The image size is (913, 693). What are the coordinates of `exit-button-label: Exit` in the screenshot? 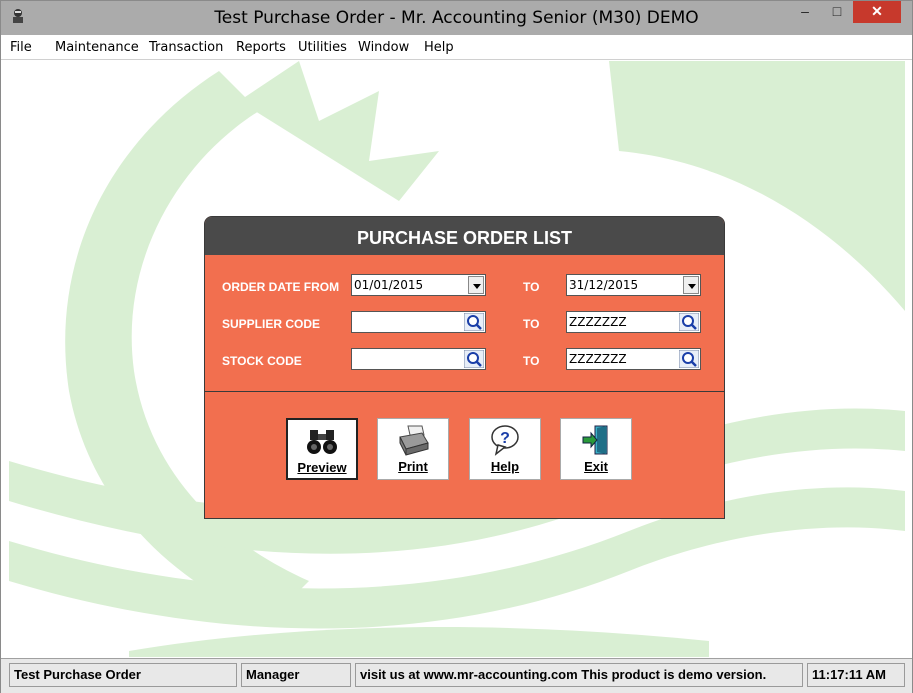 It's located at (596, 466).